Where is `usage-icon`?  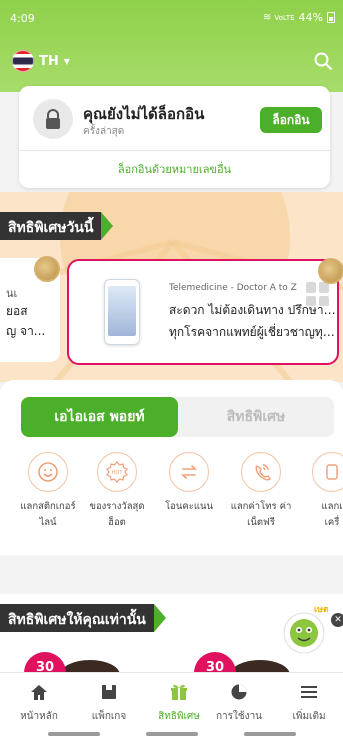
usage-icon is located at coordinates (239, 692).